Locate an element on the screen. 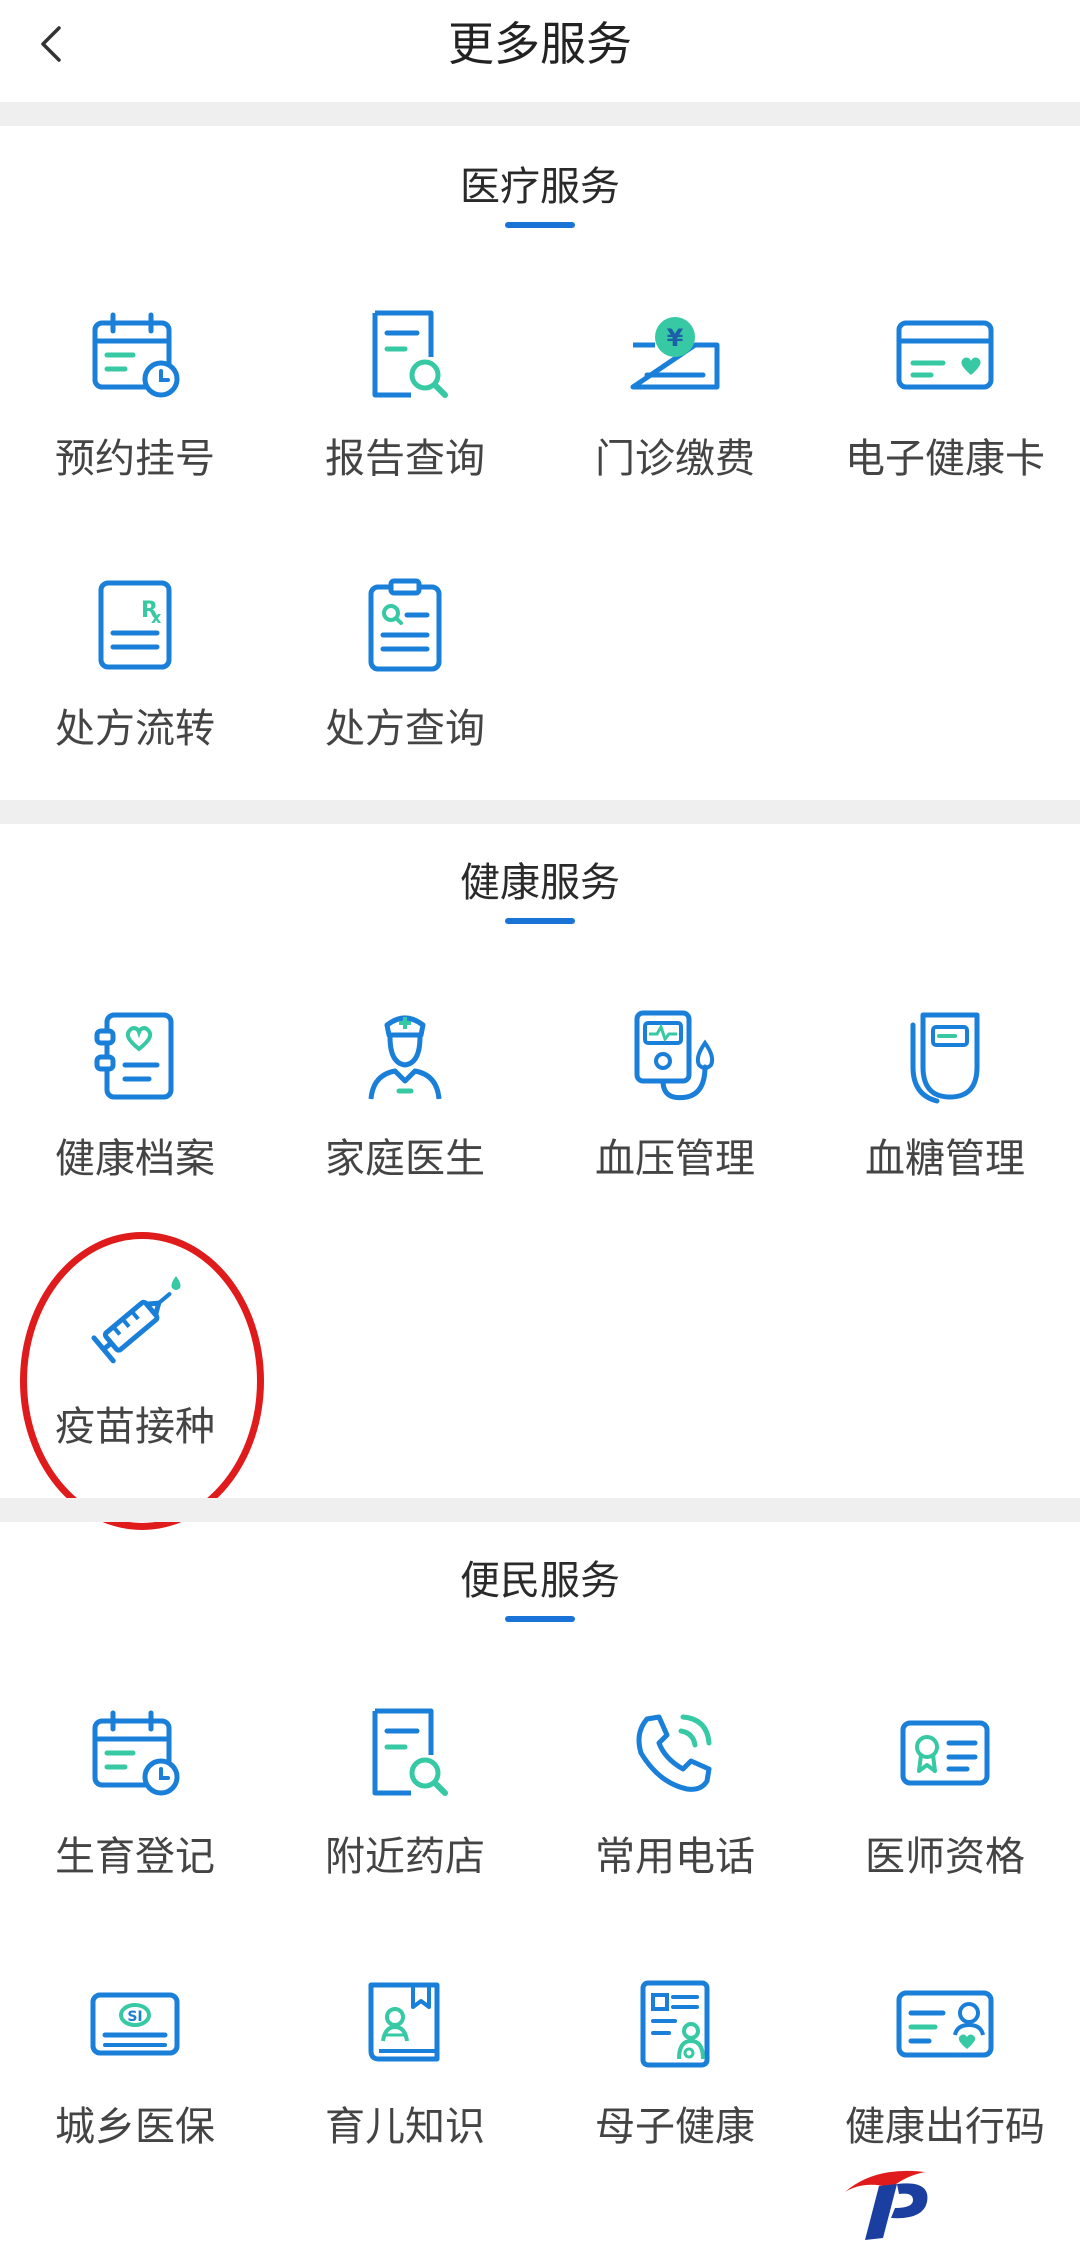  certificate-icon is located at coordinates (945, 1753).